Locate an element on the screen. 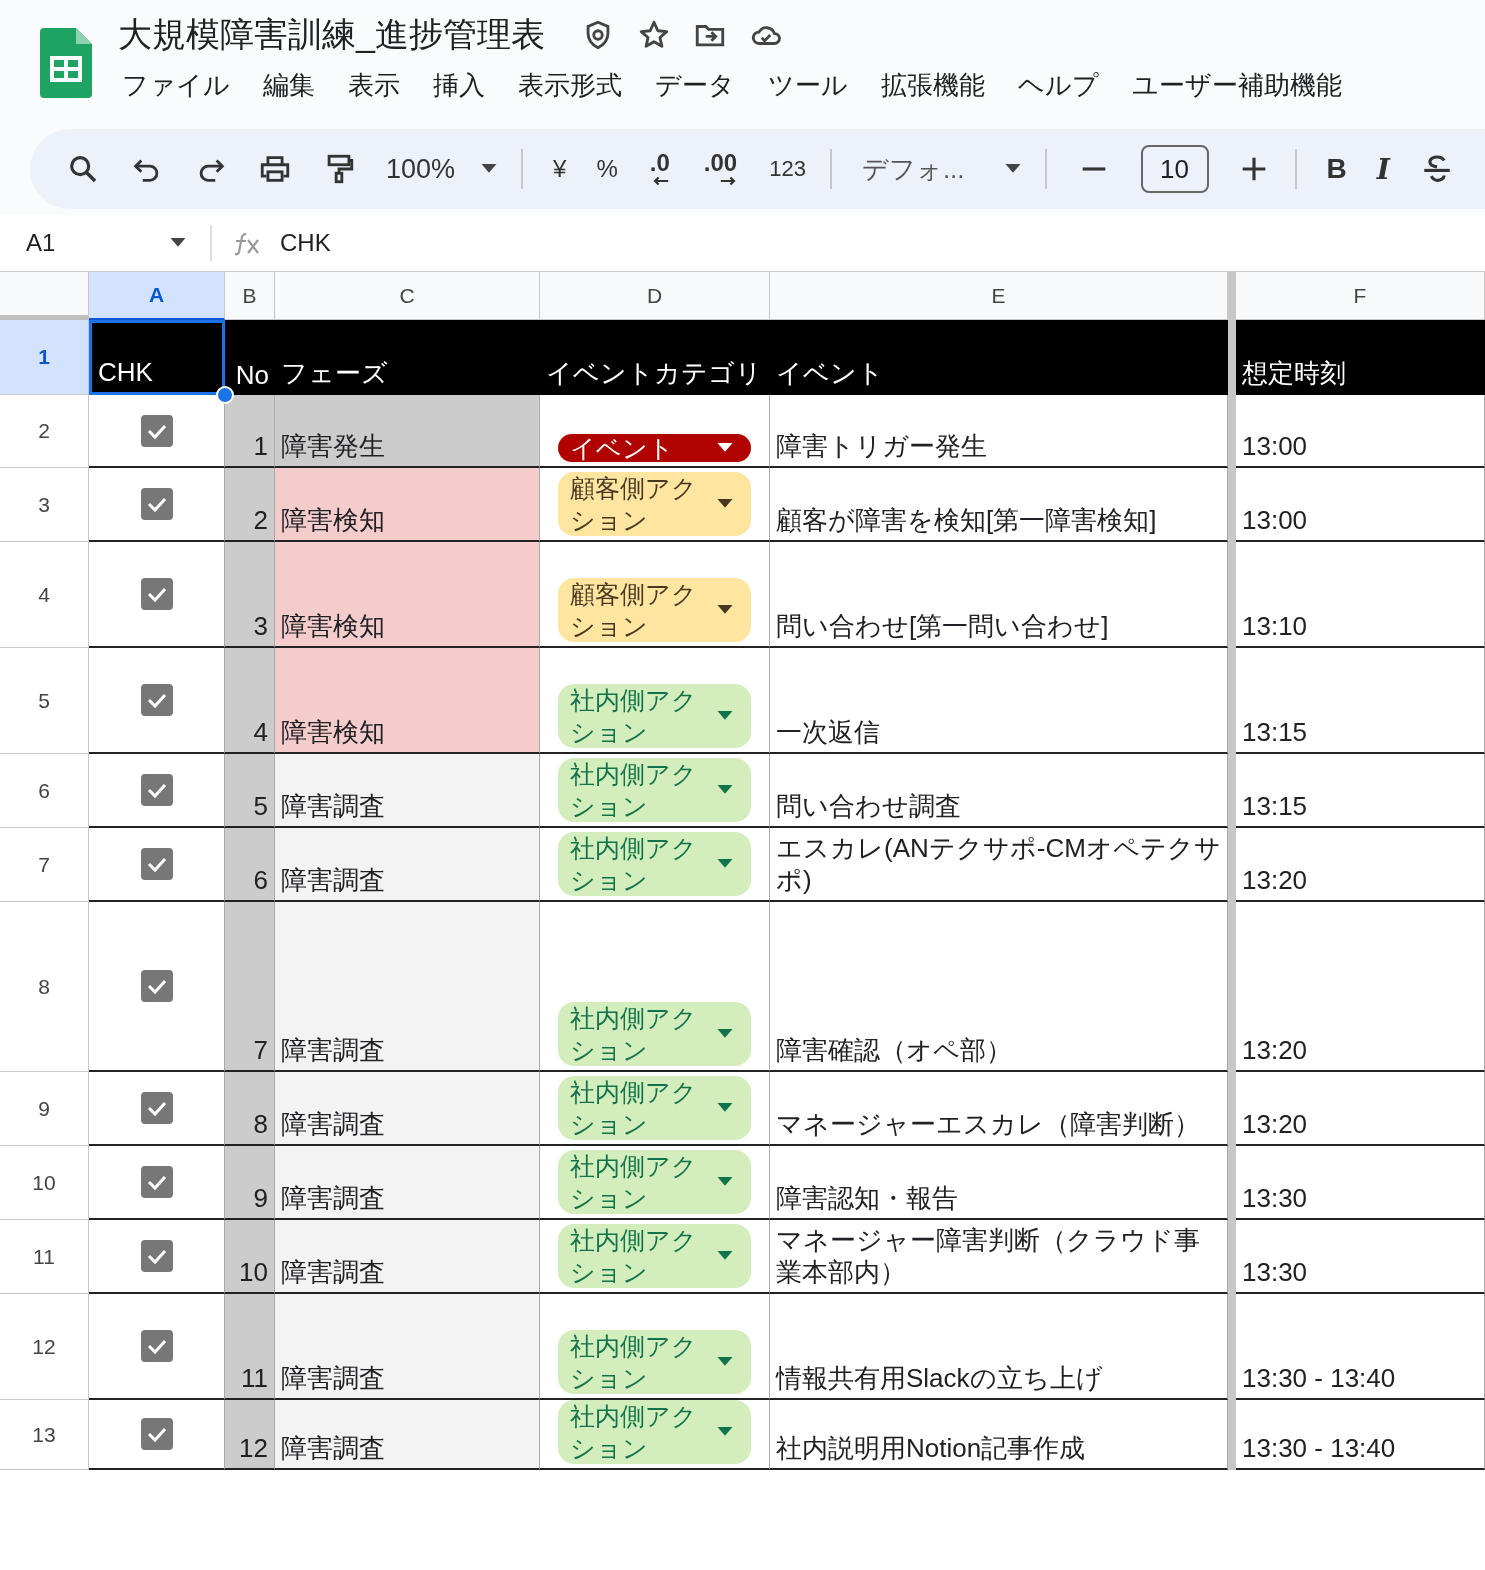  row-header: 4 is located at coordinates (44, 595).